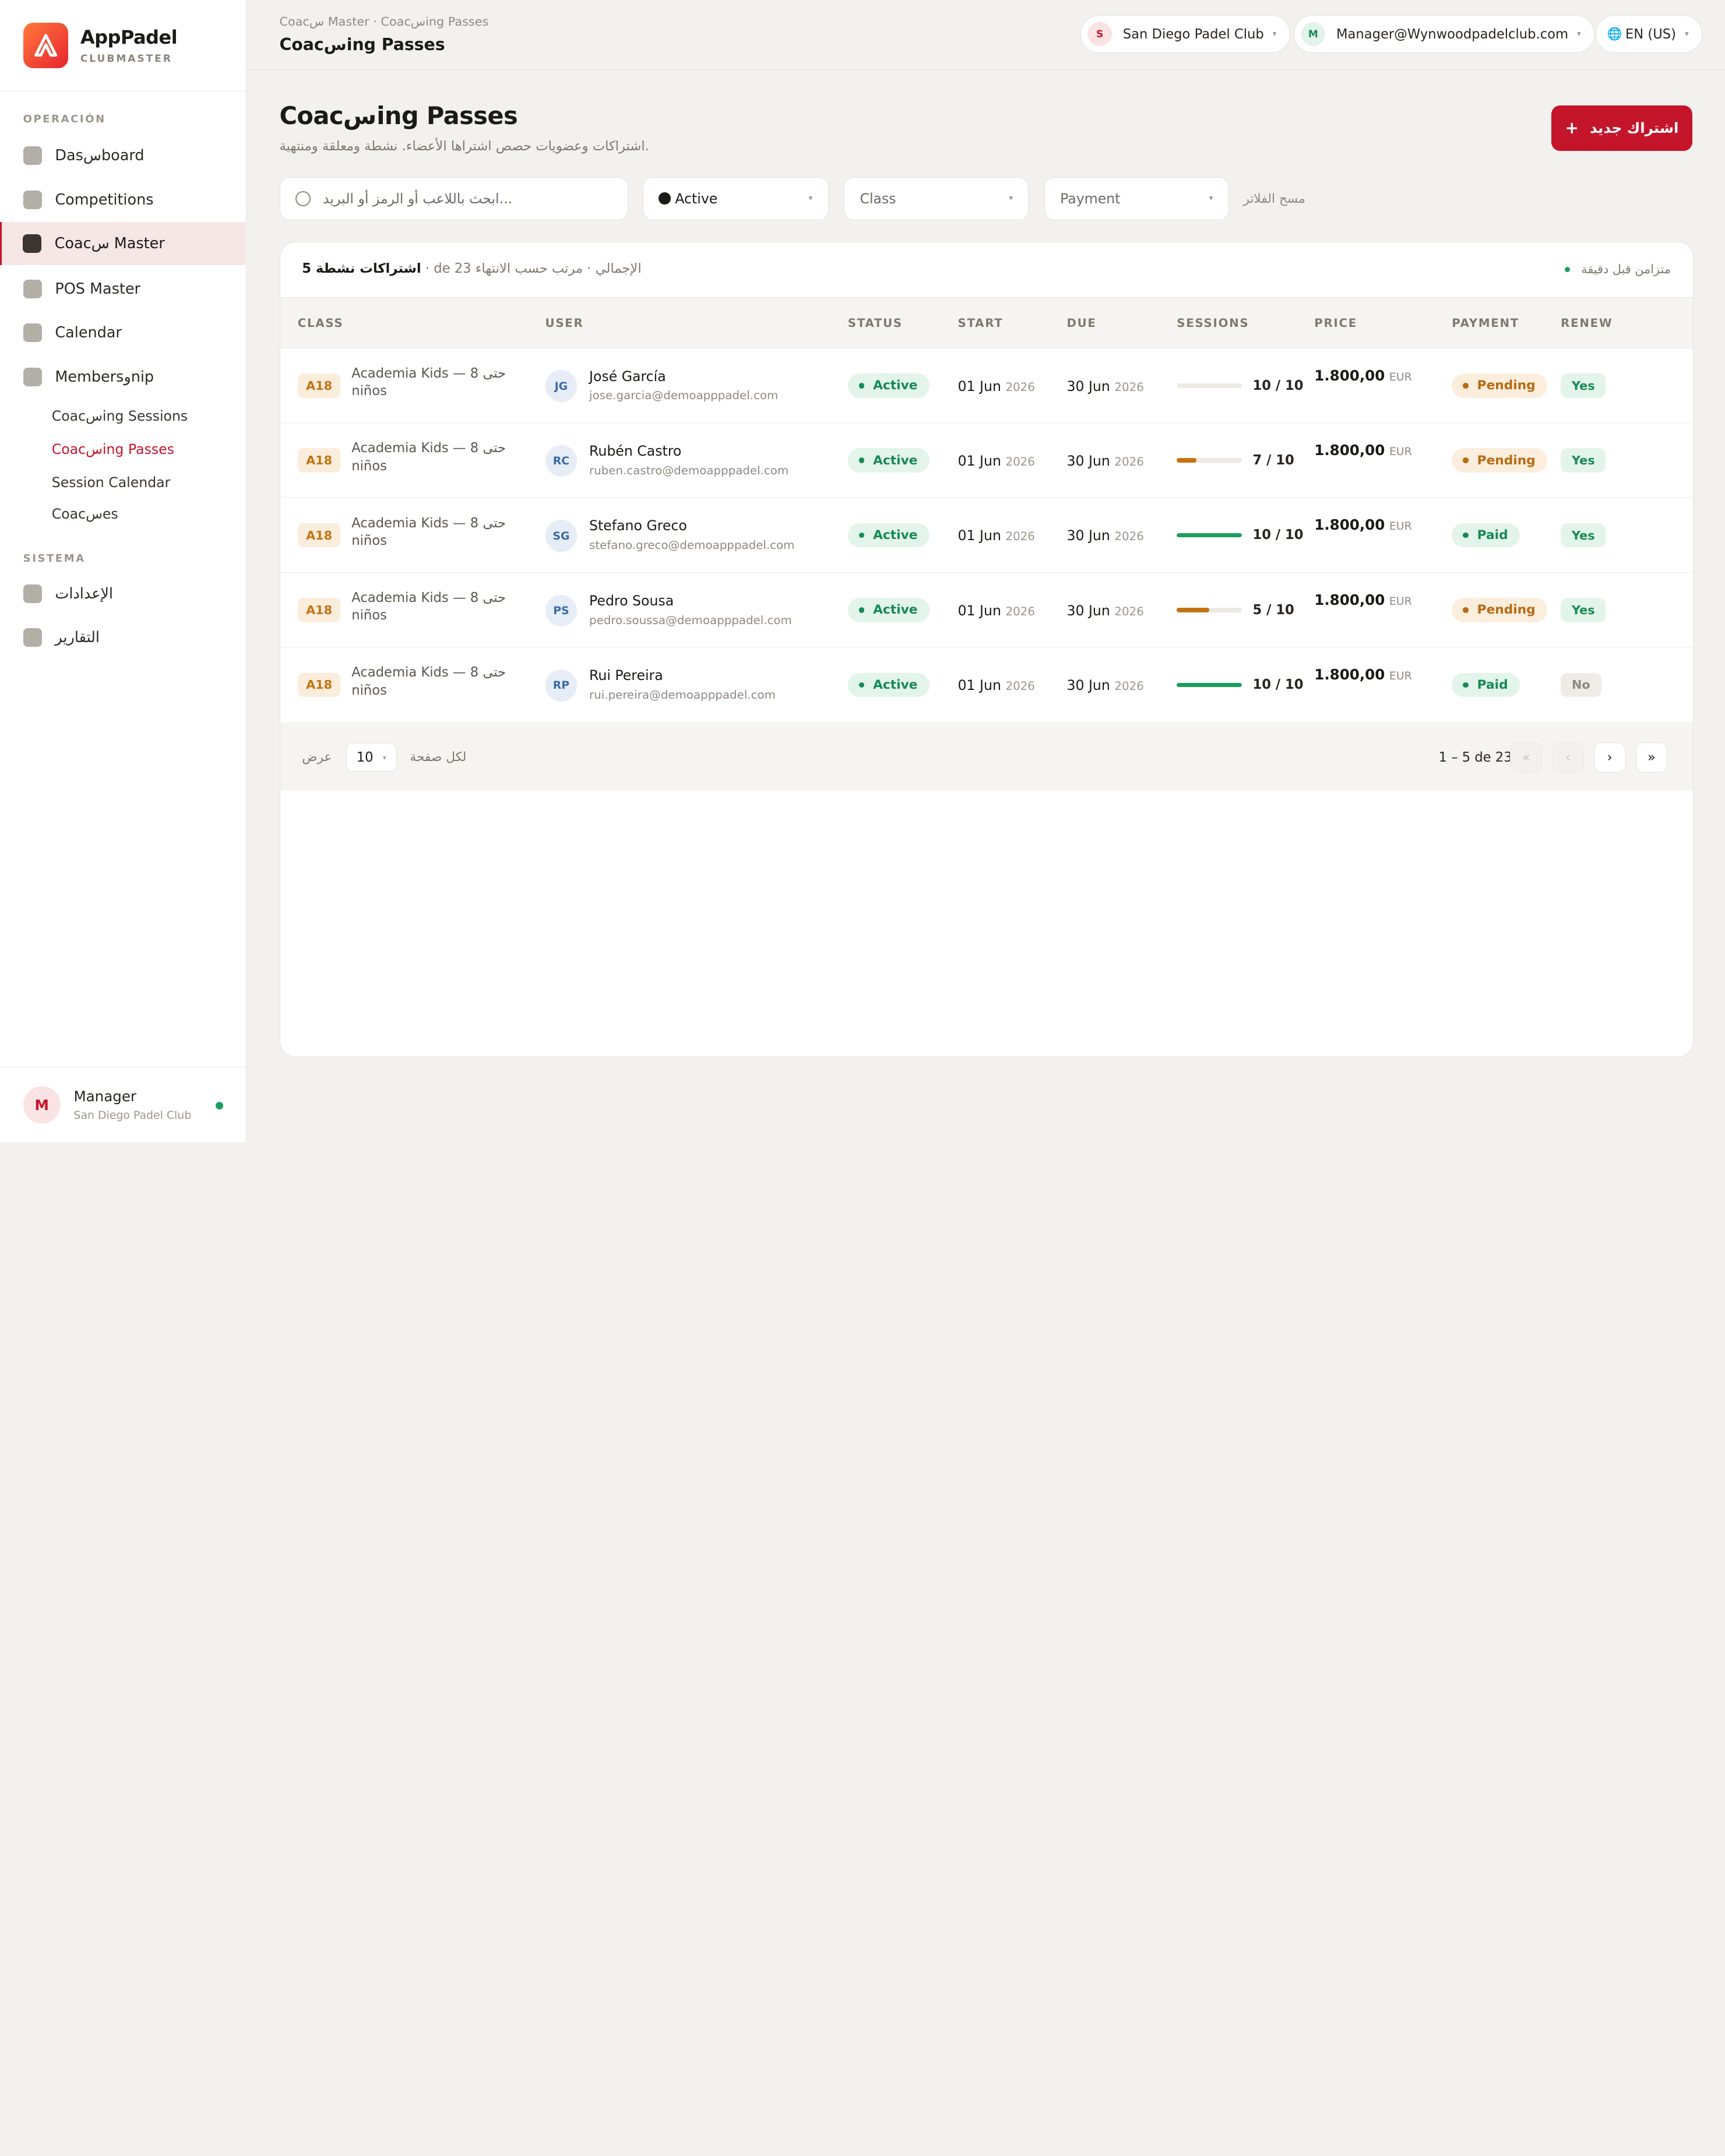 The height and width of the screenshot is (2156, 1725). I want to click on price: 1.800,00 EUR, so click(1362, 451).